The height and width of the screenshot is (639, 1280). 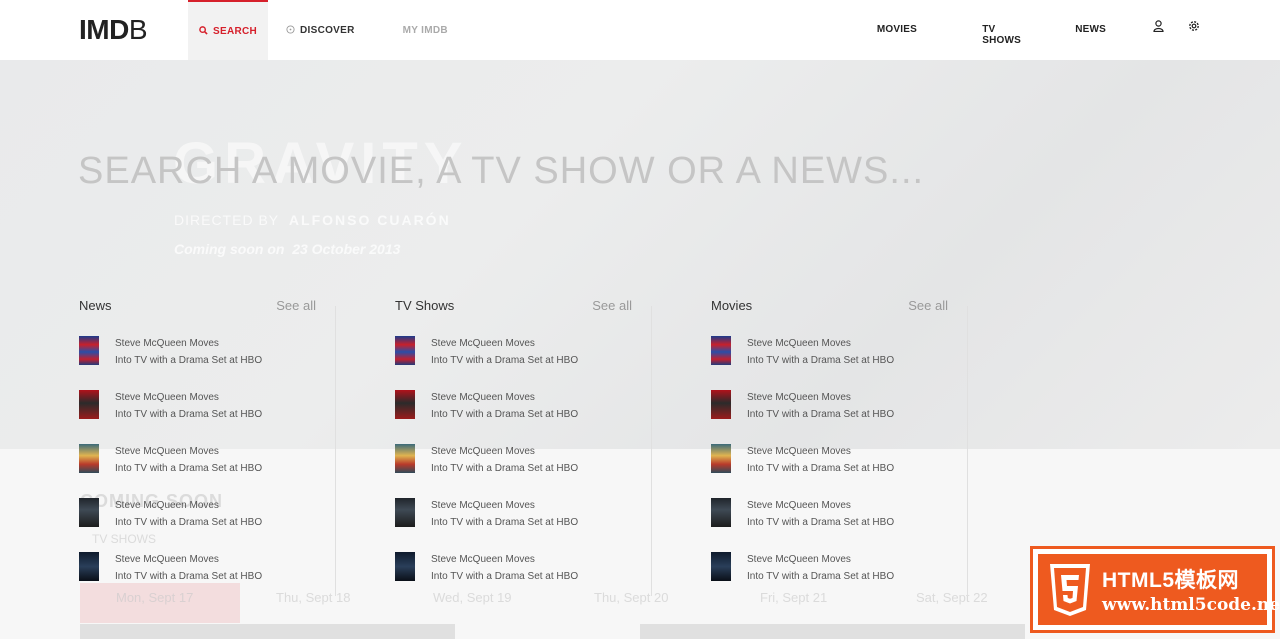 I want to click on column-title: TV Shows, so click(x=425, y=305).